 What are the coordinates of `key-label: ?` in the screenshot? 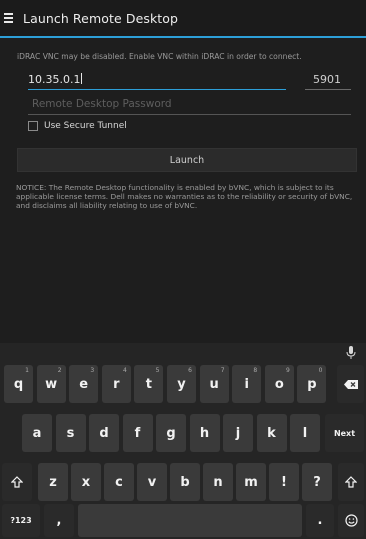 It's located at (317, 482).